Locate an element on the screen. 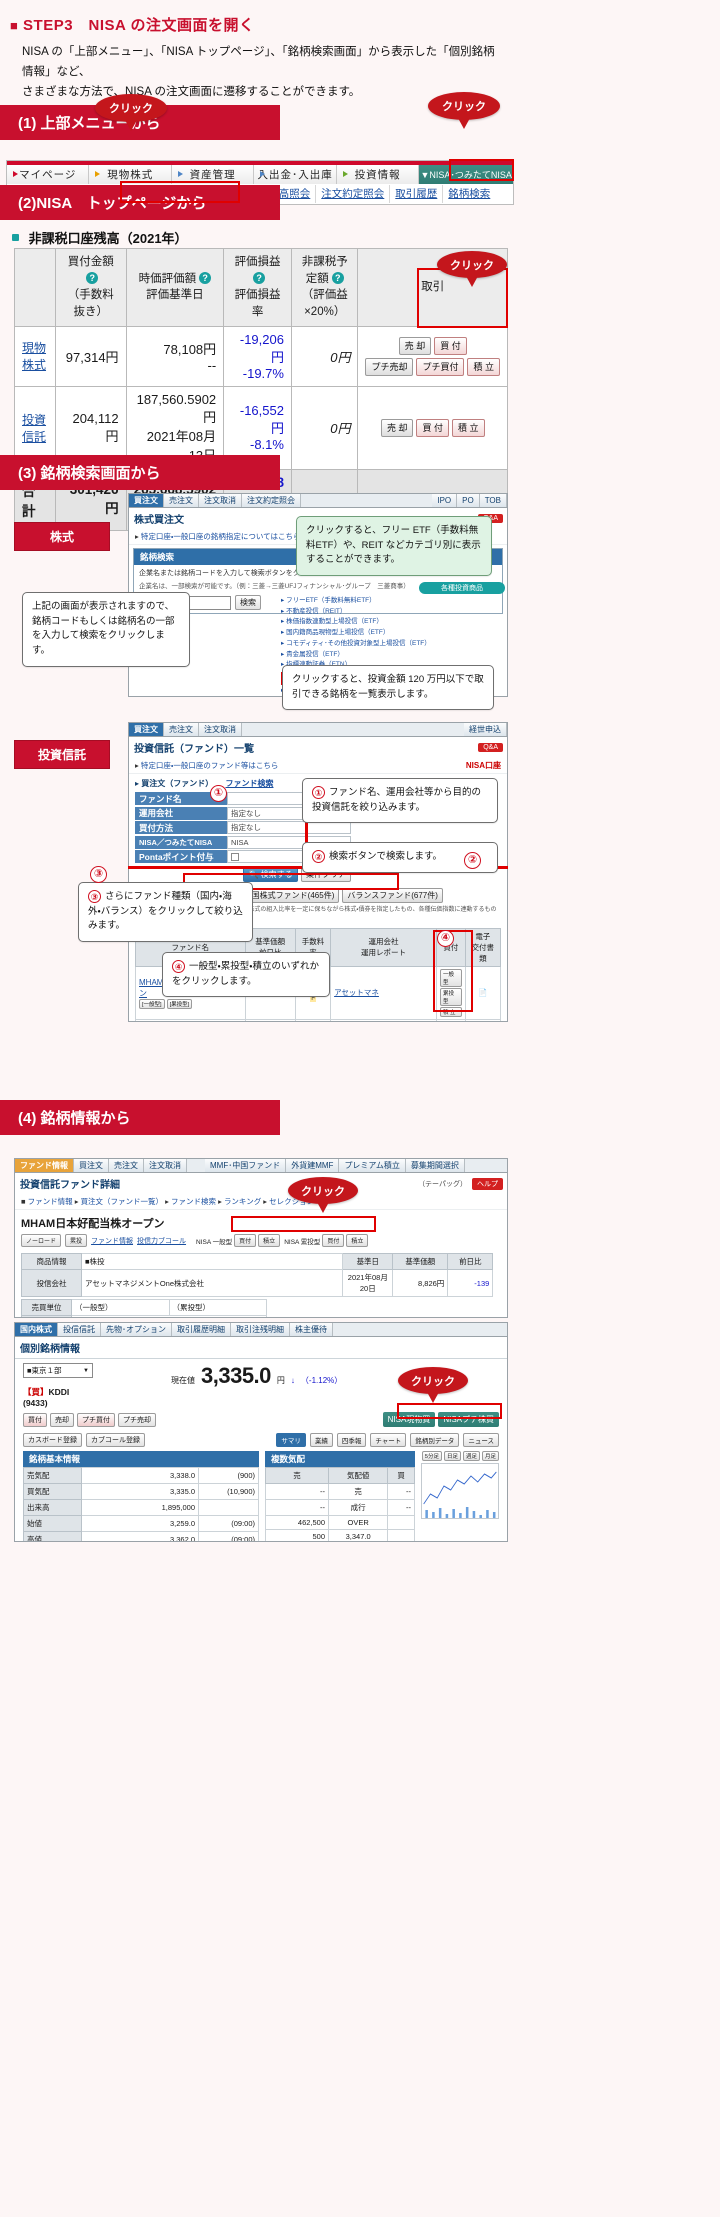 The width and height of the screenshot is (720, 2217). tab-foreign-mmf: 外貨建MMF is located at coordinates (313, 1165).